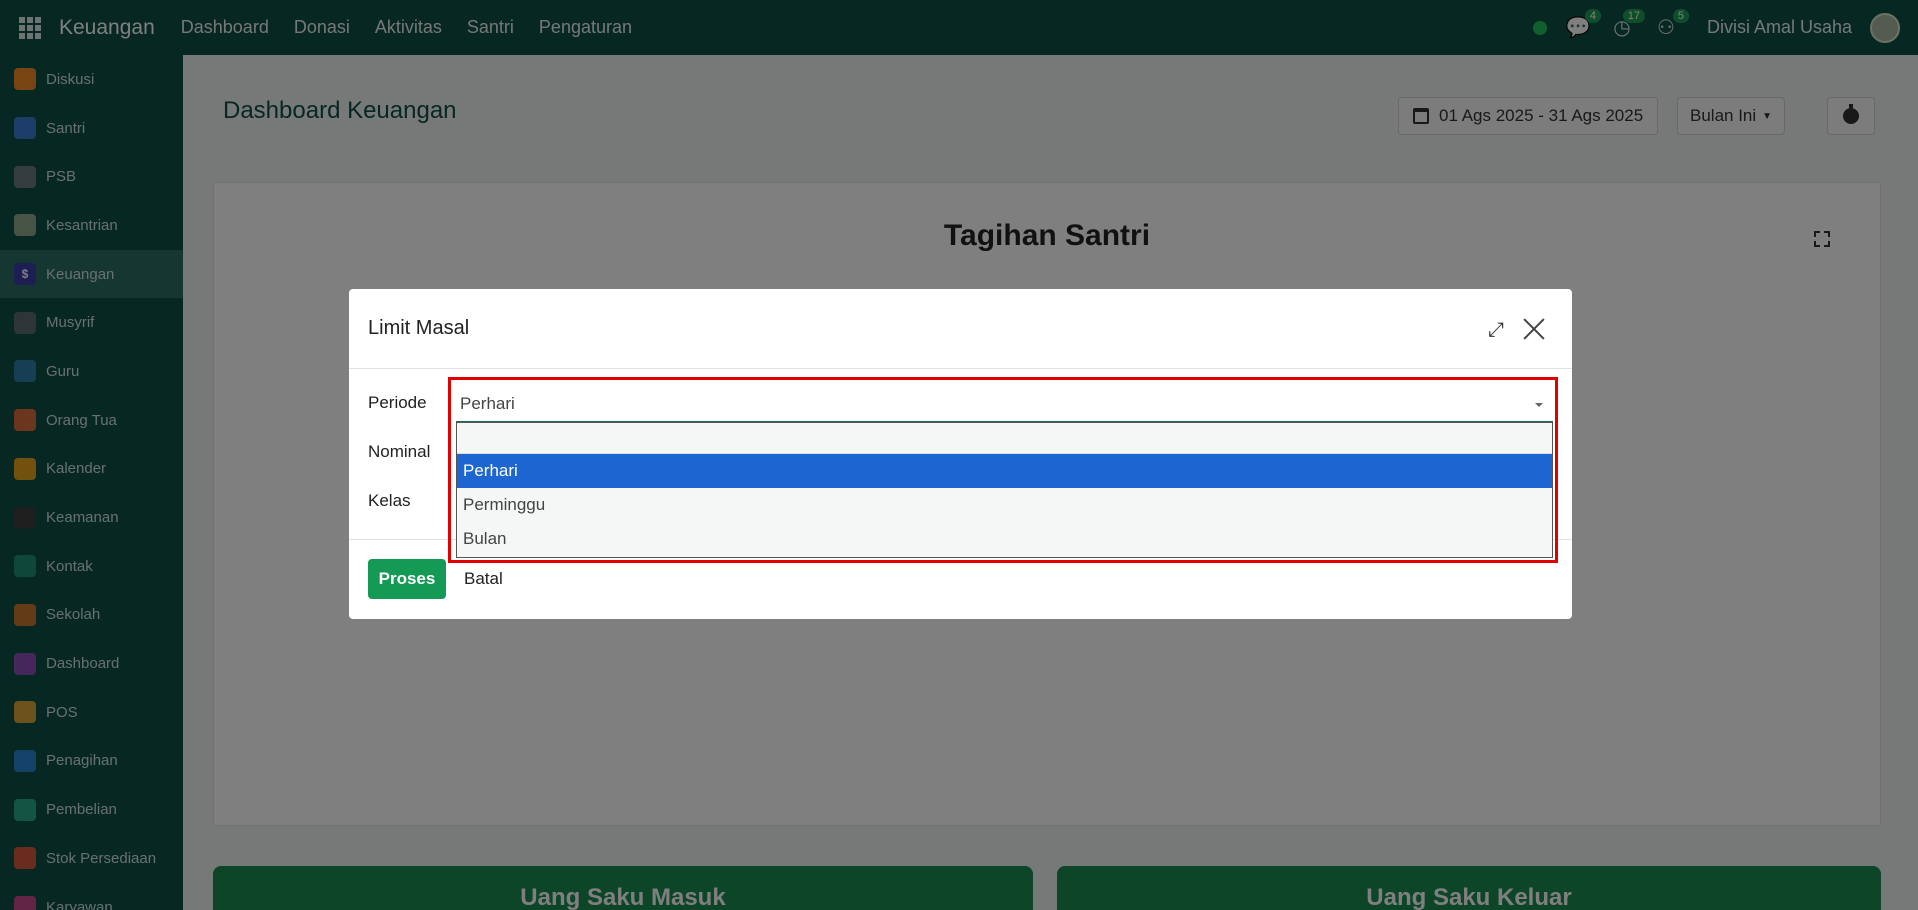  I want to click on modal-header: Limit Masal, so click(960, 329).